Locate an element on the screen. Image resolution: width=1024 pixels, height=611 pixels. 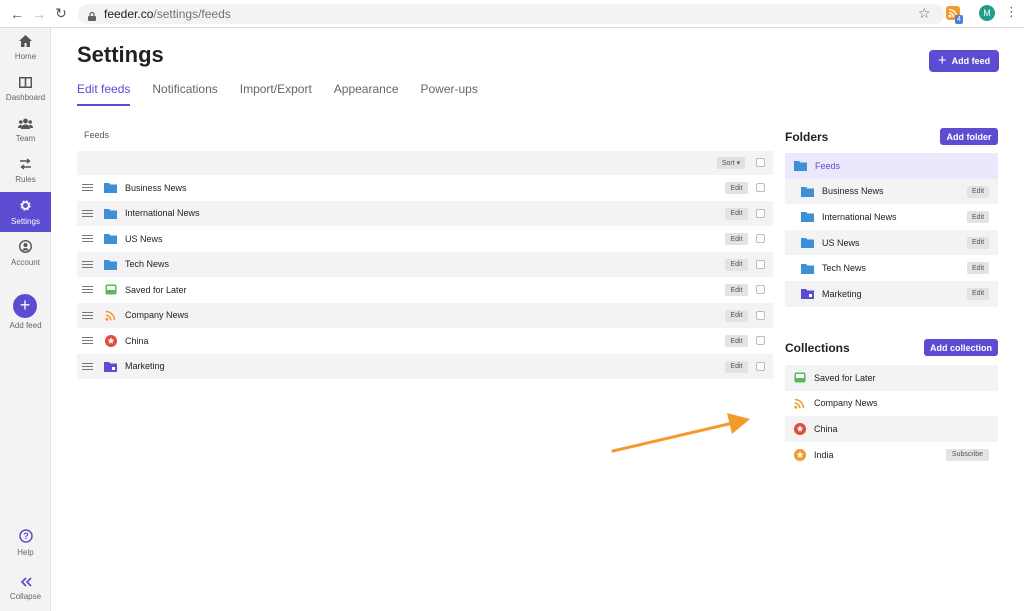
sort-button: Sort ▾ is located at coordinates (731, 163).